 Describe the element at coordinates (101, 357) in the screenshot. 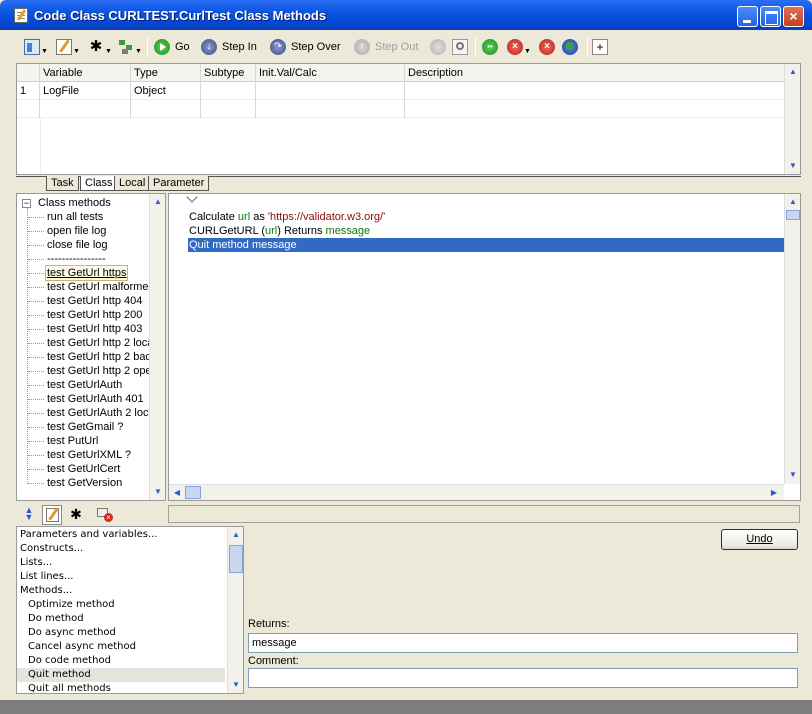

I see `tree-item-method: test GetUrl http 2 back` at that location.